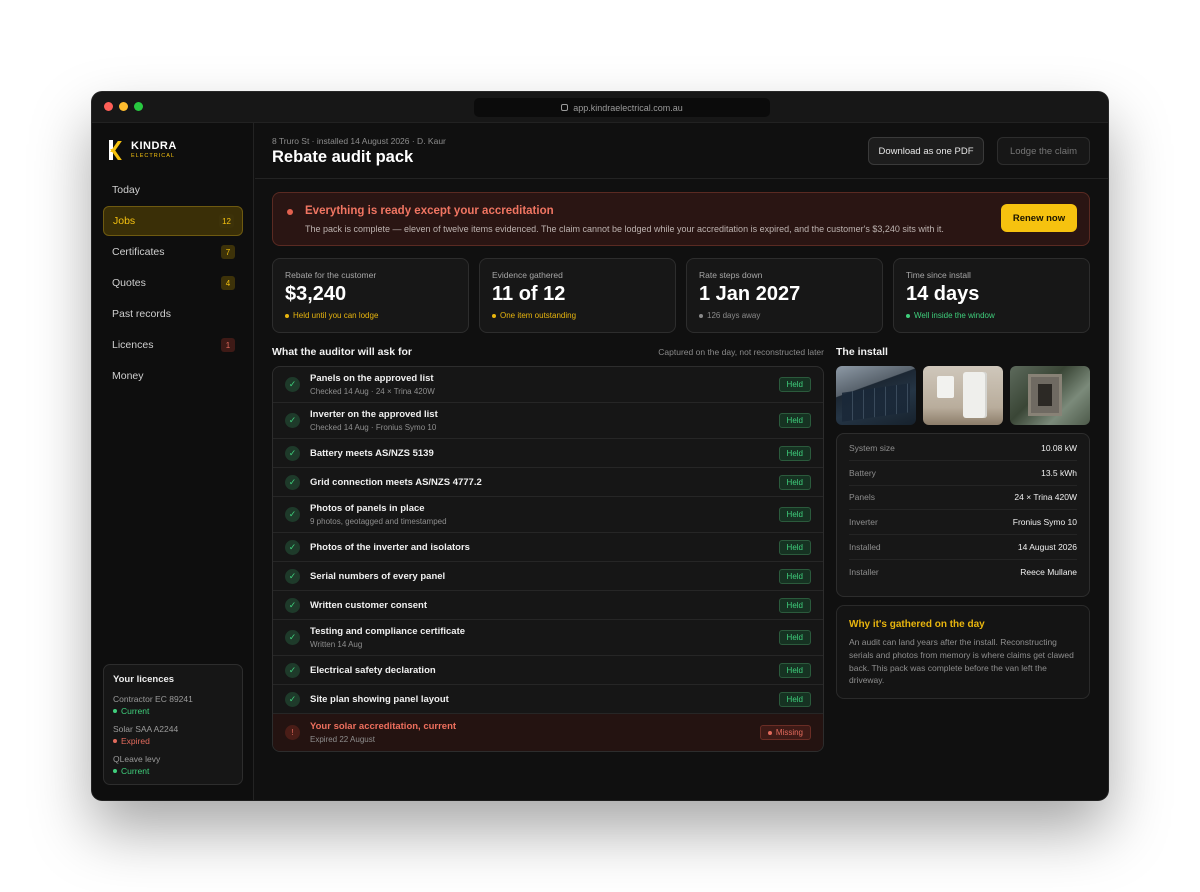  What do you see at coordinates (226, 221) in the screenshot?
I see `count-badge: 12` at bounding box center [226, 221].